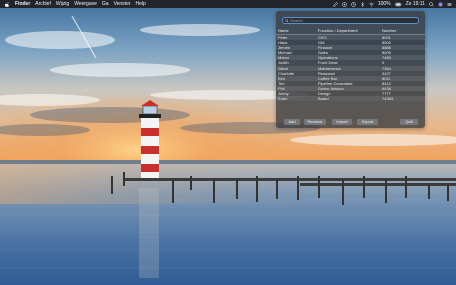 Image resolution: width=456 pixels, height=285 pixels. What do you see at coordinates (440, 4) in the screenshot?
I see `siri-icon` at bounding box center [440, 4].